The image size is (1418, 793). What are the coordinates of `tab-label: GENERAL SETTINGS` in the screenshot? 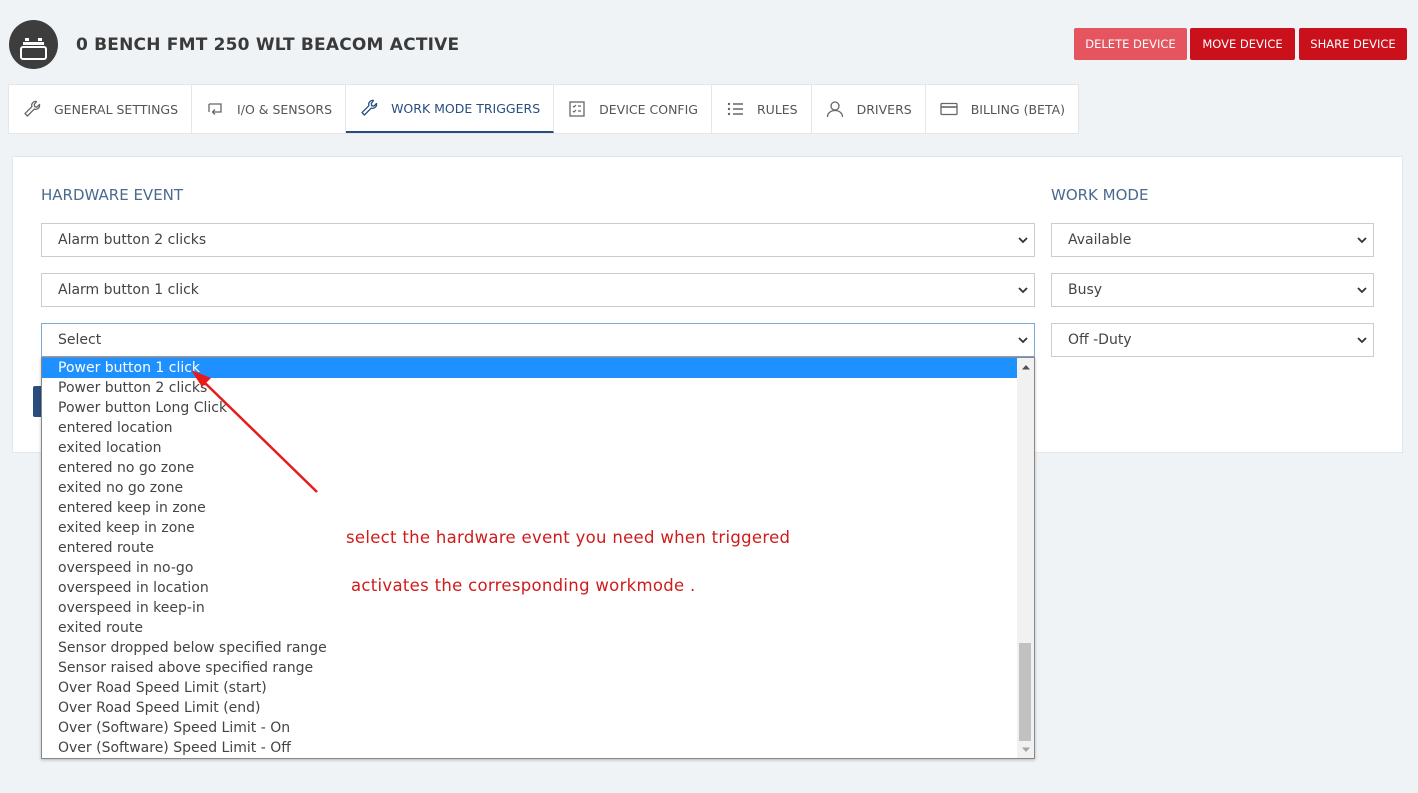 It's located at (116, 109).